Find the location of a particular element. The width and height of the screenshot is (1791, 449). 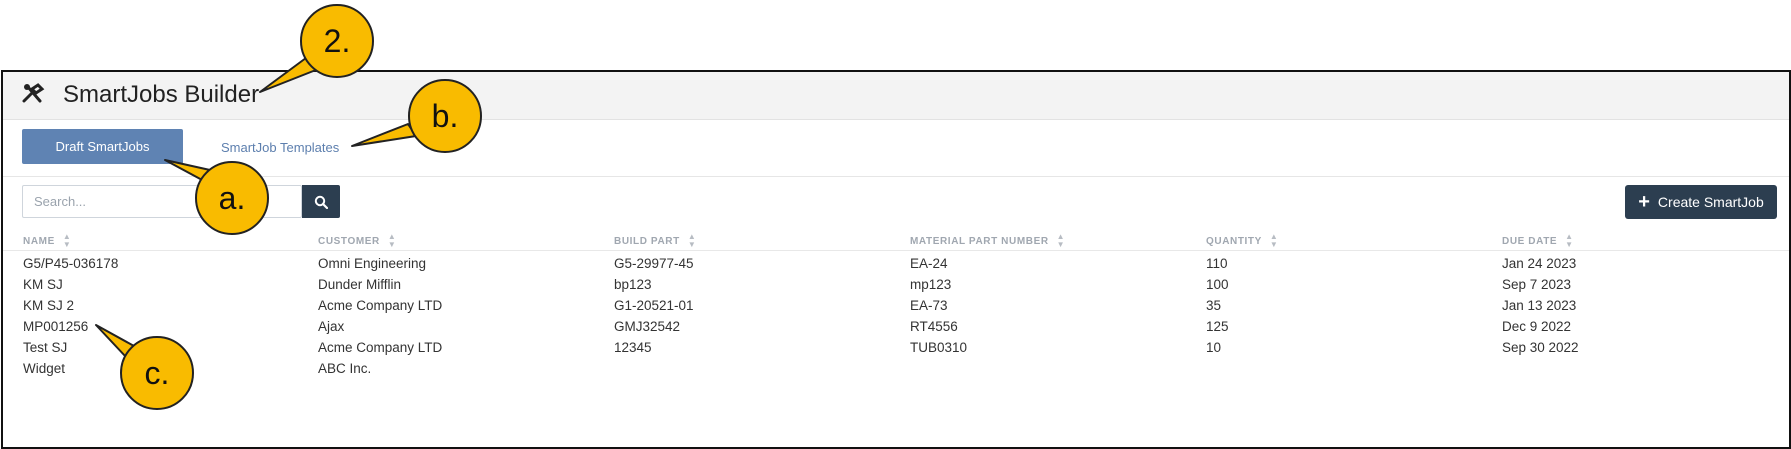

callout-b: b. is located at coordinates (445, 116).